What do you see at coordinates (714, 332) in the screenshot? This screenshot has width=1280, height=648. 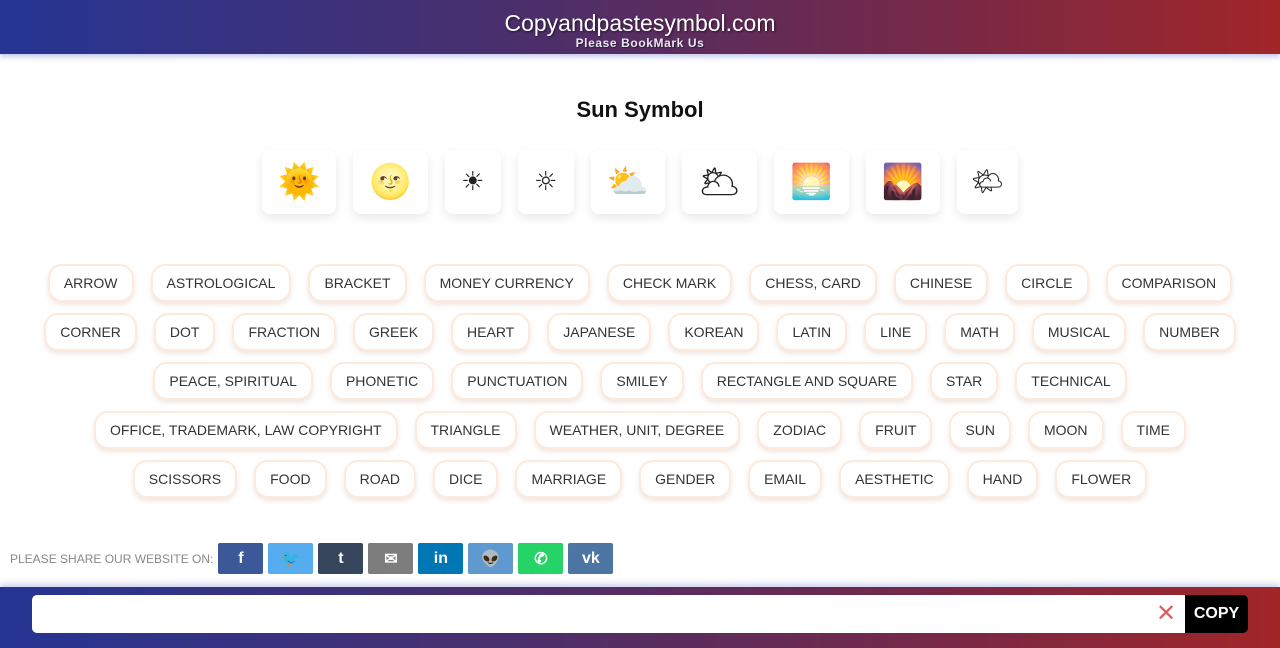 I see `category-button-korean: KOREAN` at bounding box center [714, 332].